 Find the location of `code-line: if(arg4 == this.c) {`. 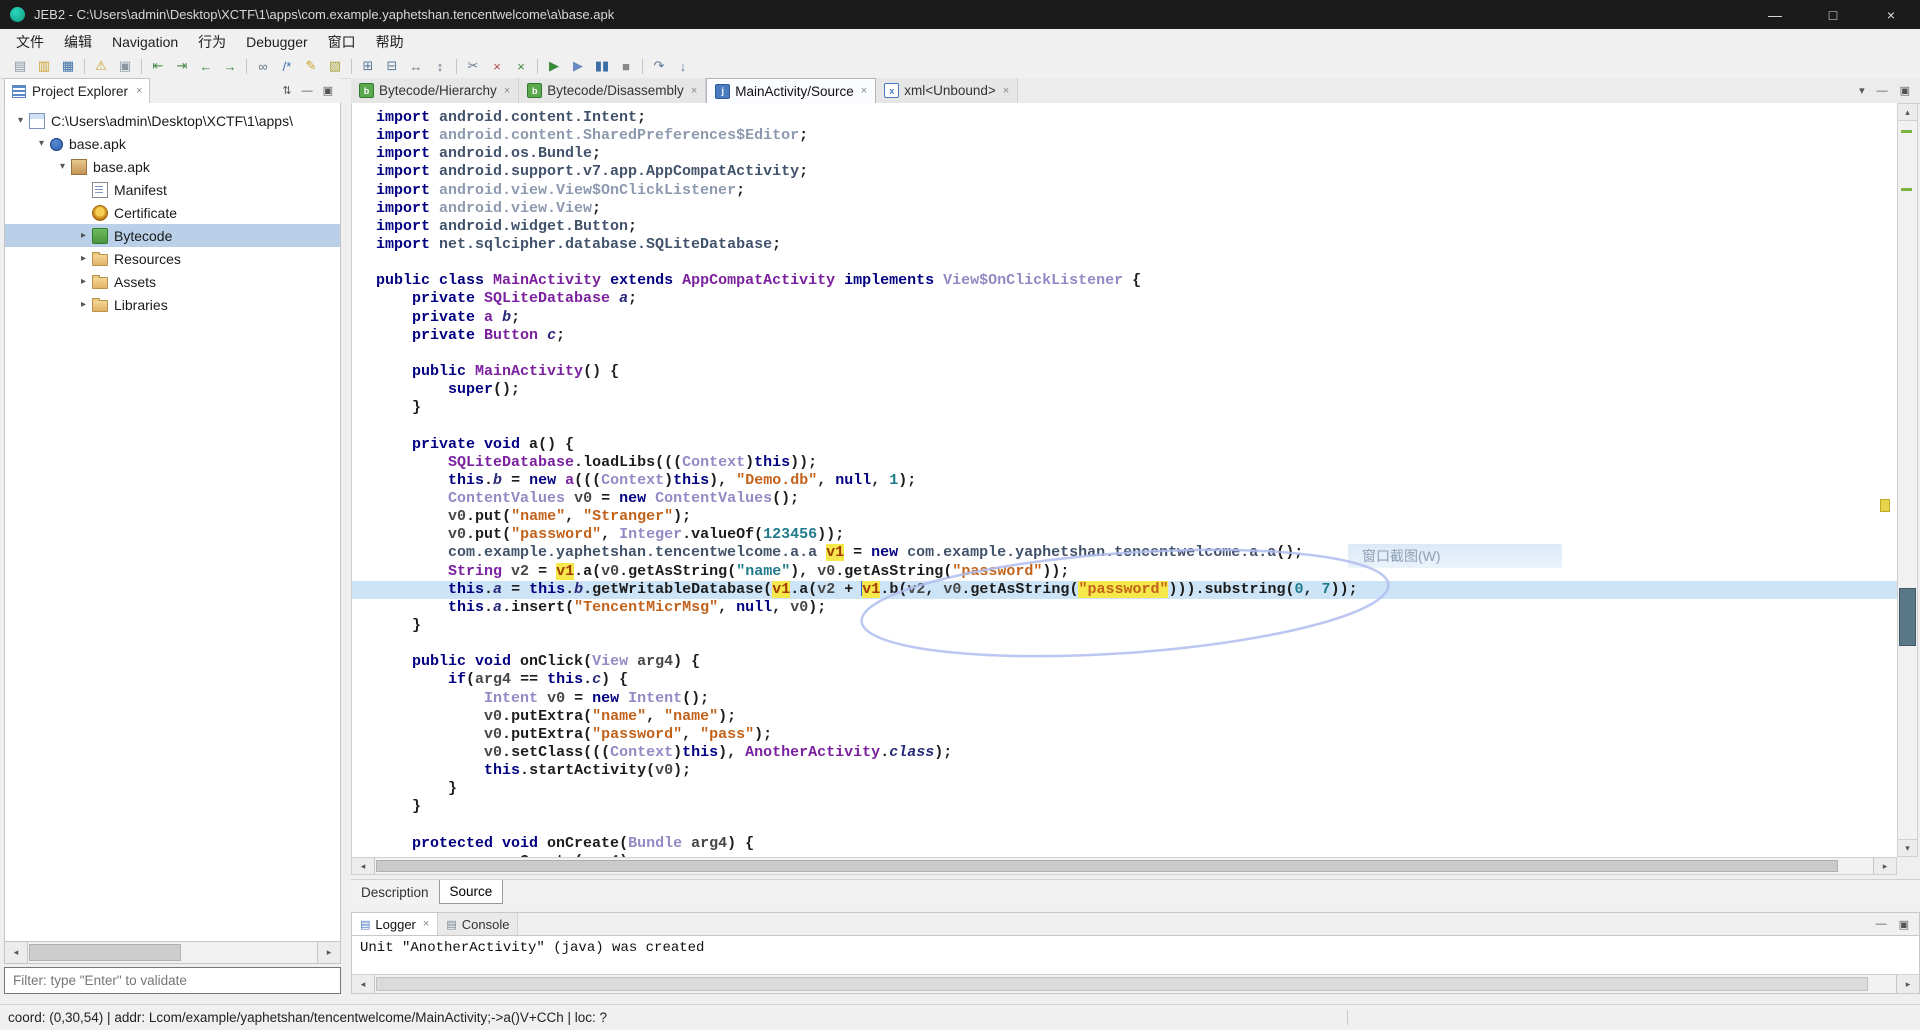

code-line: if(arg4 == this.c) { is located at coordinates (1125, 680).